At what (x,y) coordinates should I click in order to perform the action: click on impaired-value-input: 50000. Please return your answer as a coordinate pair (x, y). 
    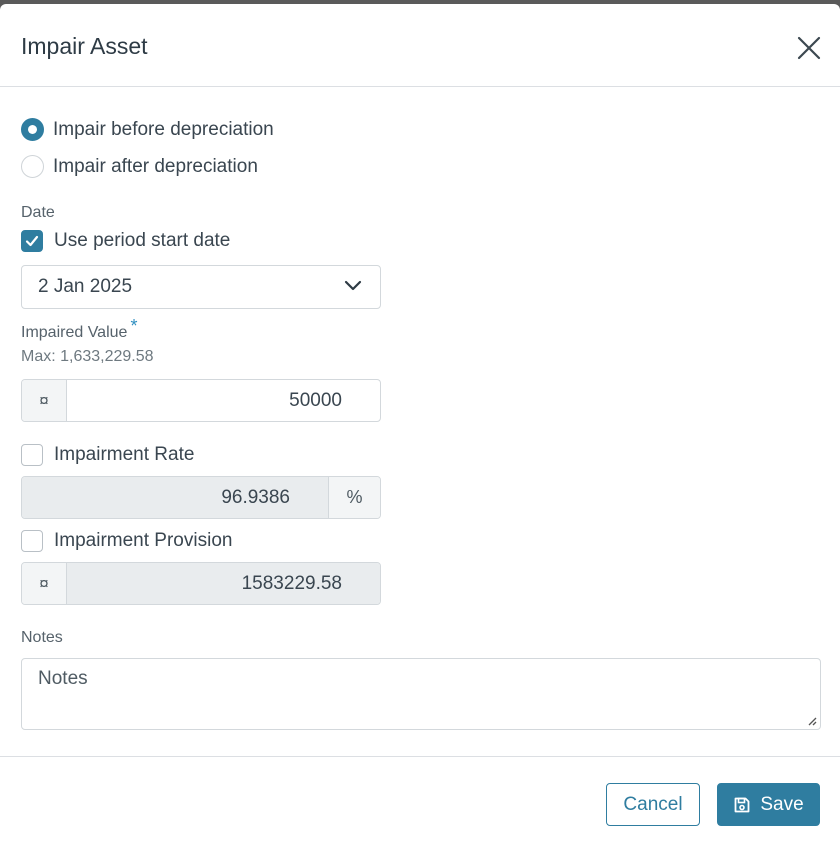
    Looking at the image, I should click on (223, 400).